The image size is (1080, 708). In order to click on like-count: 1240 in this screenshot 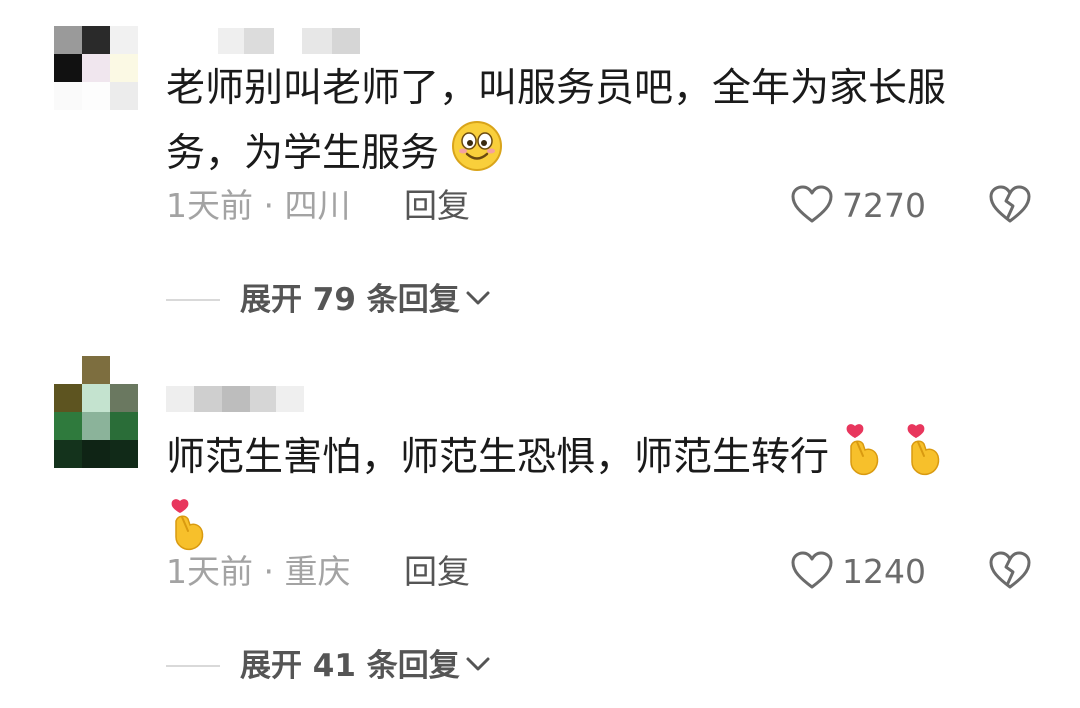, I will do `click(884, 571)`.